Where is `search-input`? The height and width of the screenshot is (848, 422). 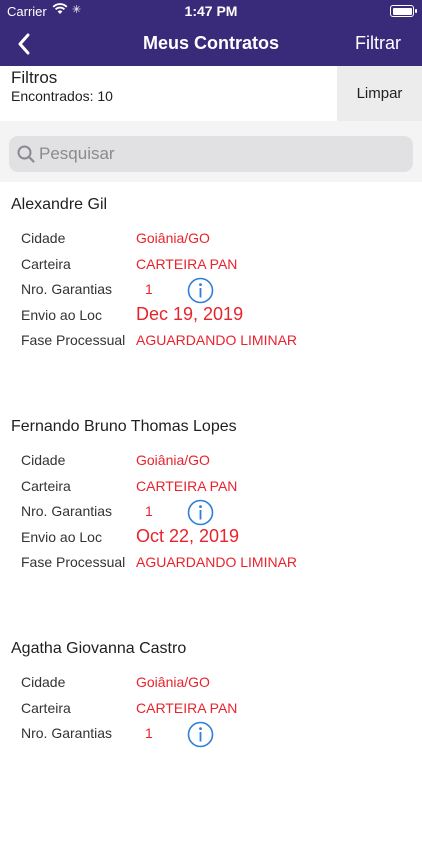
search-input is located at coordinates (219, 154).